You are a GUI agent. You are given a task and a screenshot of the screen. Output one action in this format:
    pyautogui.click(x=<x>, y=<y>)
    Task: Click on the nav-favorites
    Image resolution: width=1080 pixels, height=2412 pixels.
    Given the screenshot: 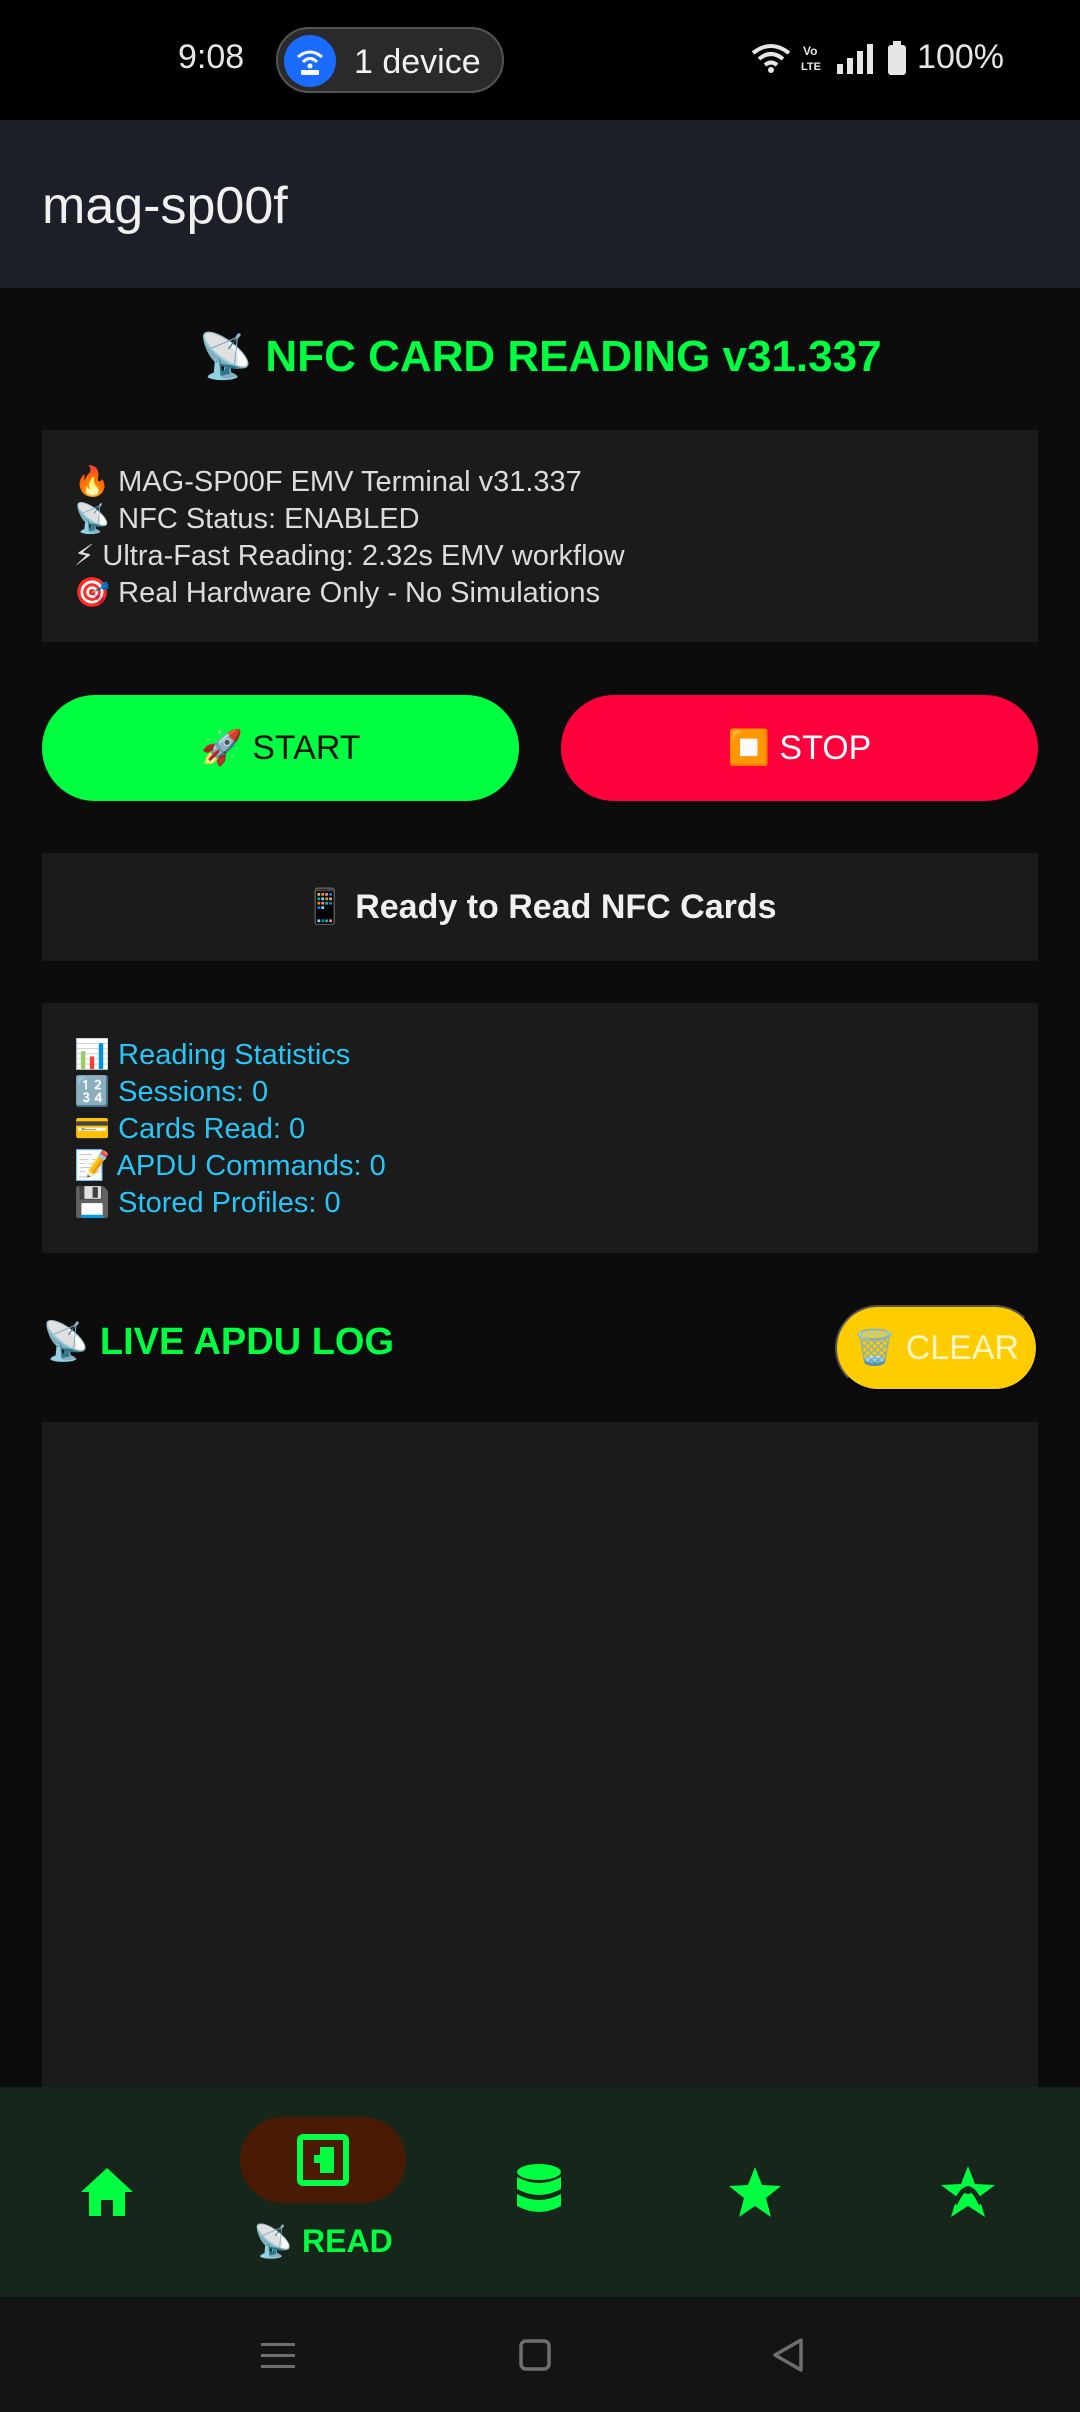 What is the action you would take?
    pyautogui.click(x=755, y=2192)
    